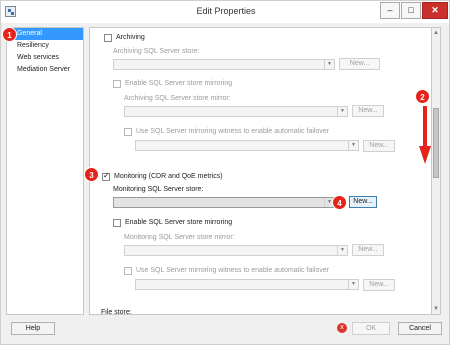 Image resolution: width=450 pixels, height=345 pixels. I want to click on archiving-witness-select: ▼, so click(247, 145).